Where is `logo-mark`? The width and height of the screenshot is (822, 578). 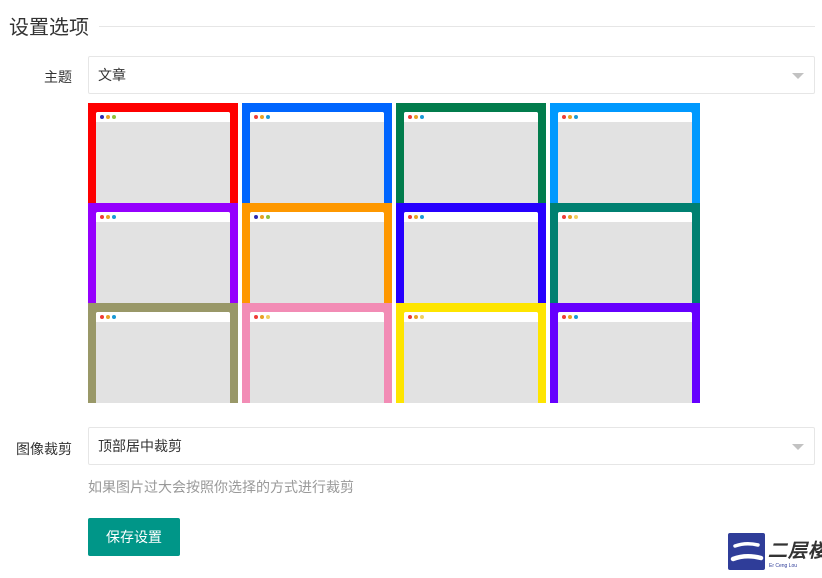
logo-mark is located at coordinates (746, 551).